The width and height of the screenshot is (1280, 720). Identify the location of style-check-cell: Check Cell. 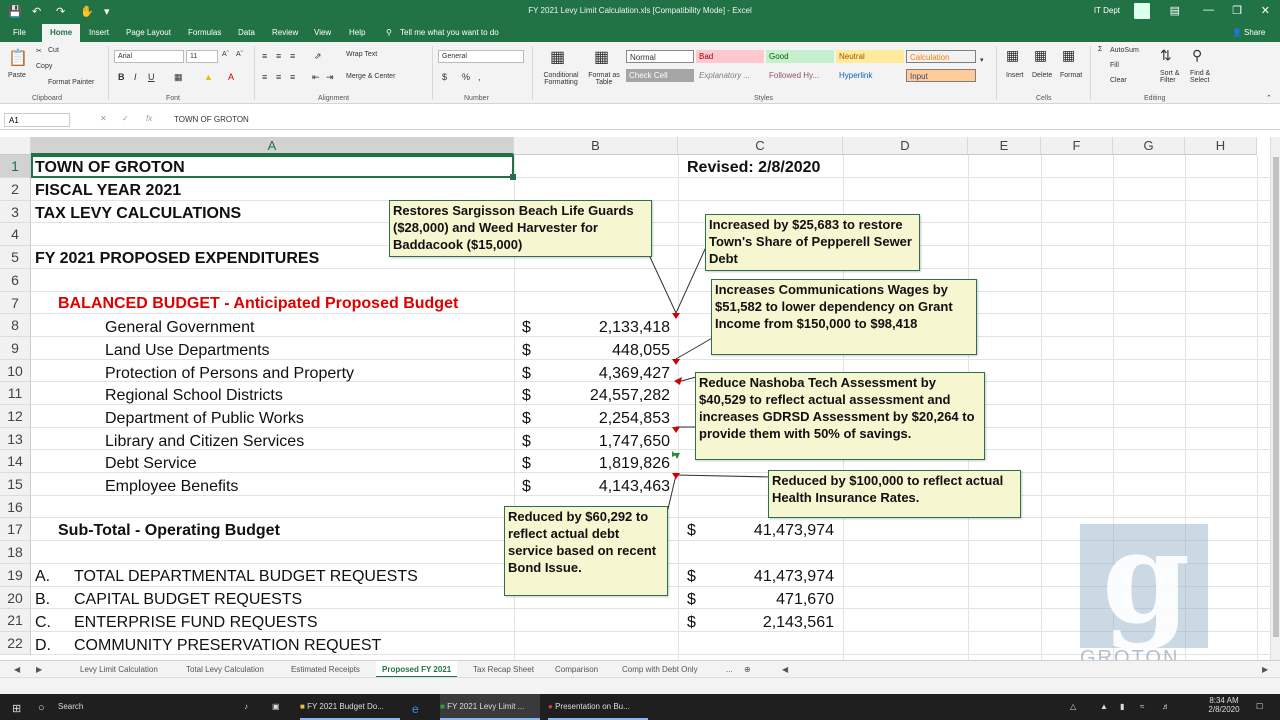
(660, 75).